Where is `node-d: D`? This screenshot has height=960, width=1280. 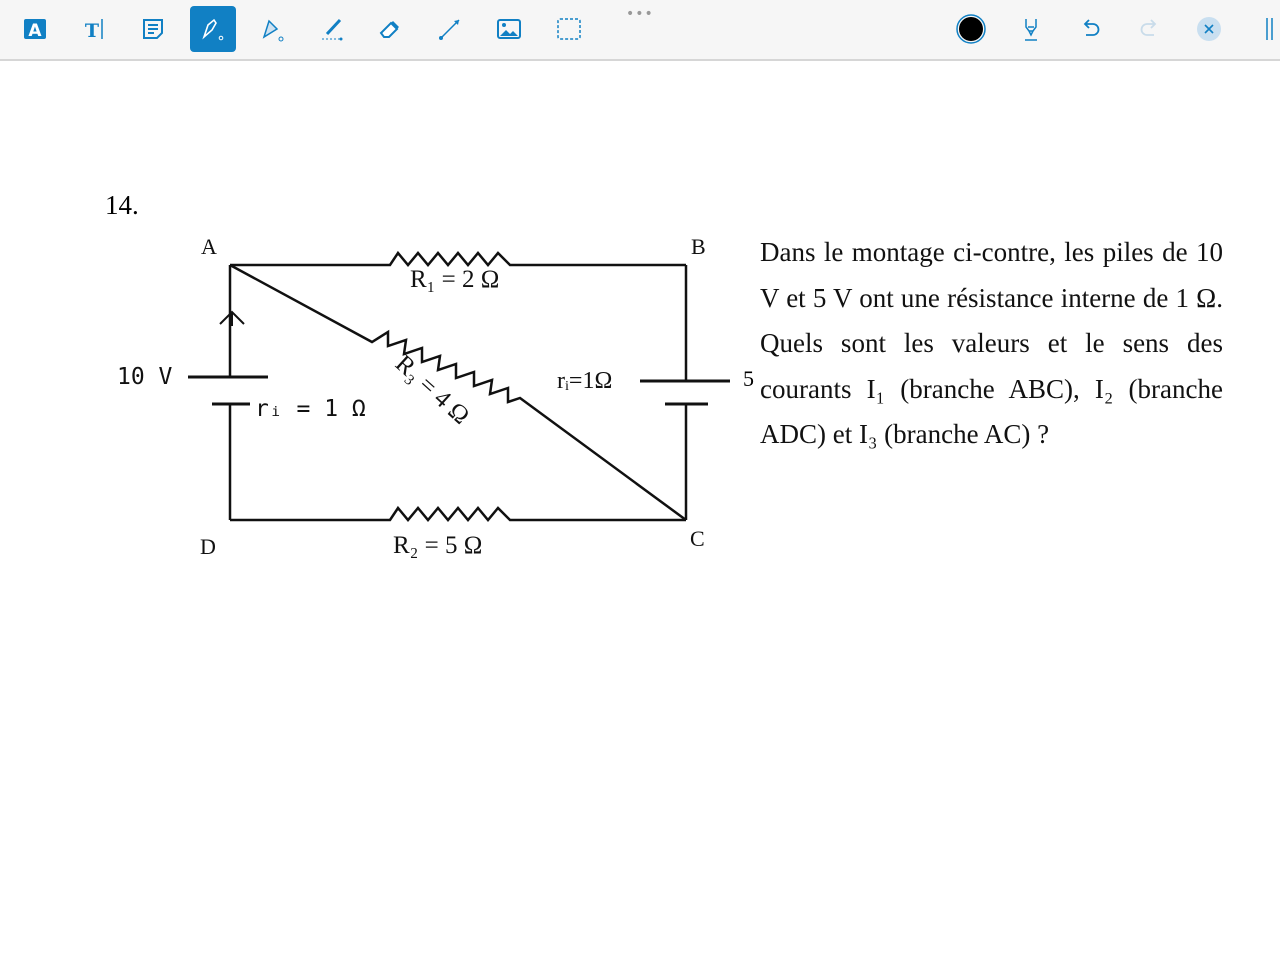
node-d: D is located at coordinates (208, 546).